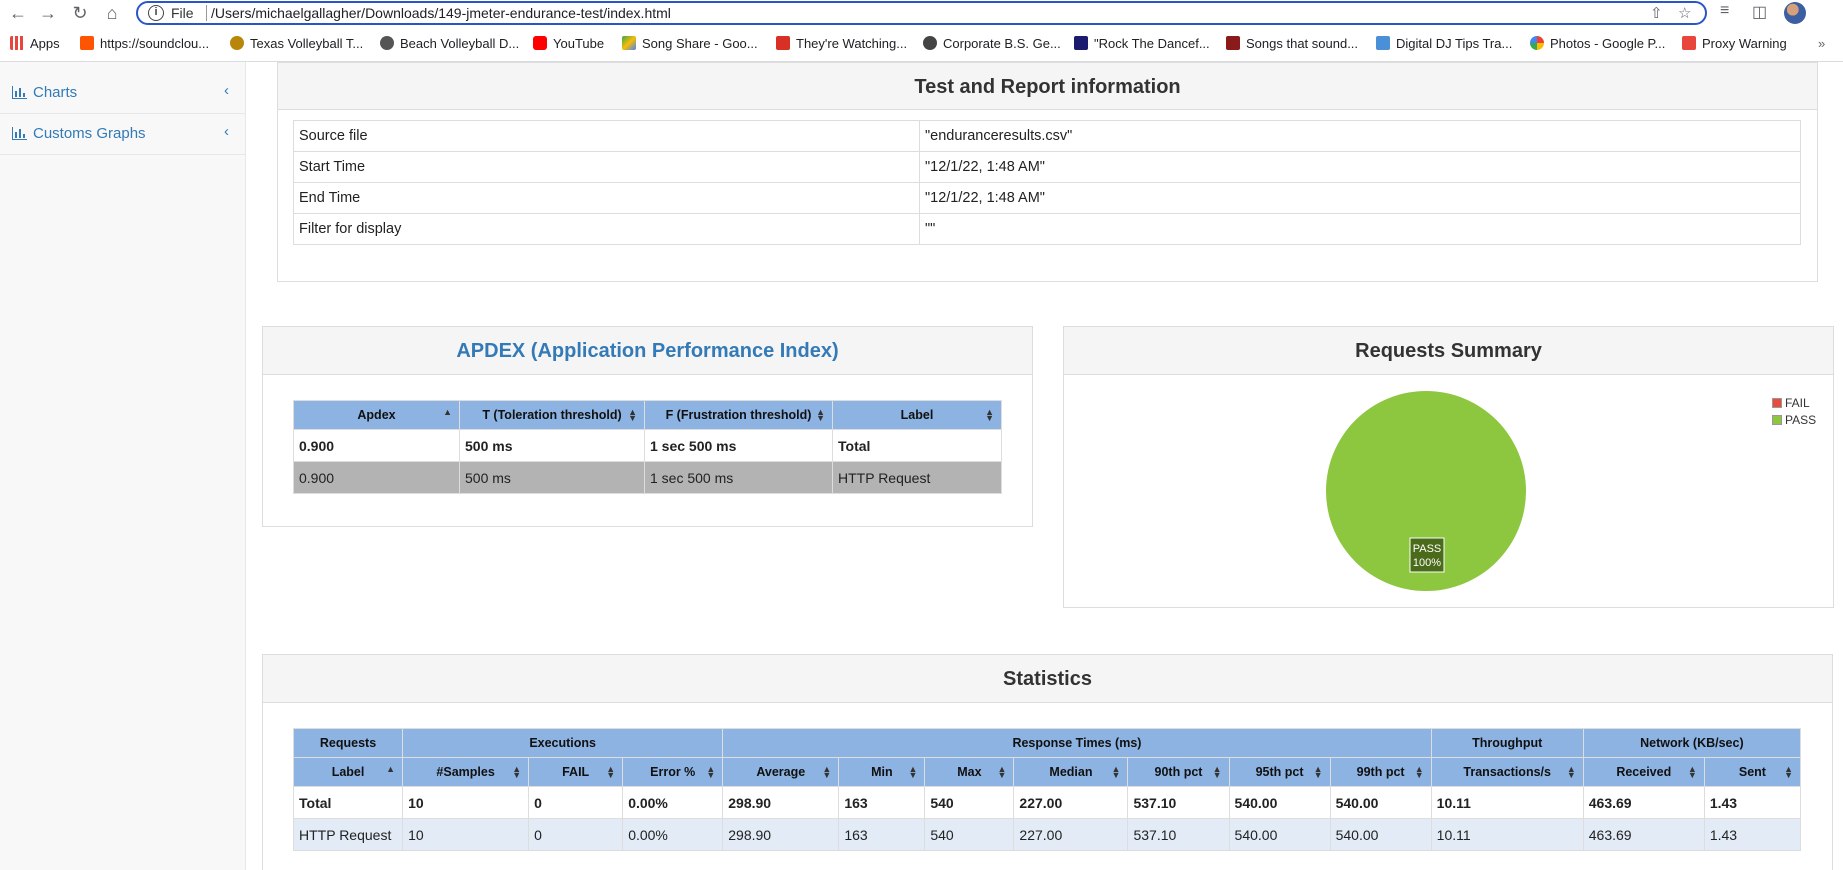 The image size is (1843, 870). I want to click on info-icon: i, so click(156, 13).